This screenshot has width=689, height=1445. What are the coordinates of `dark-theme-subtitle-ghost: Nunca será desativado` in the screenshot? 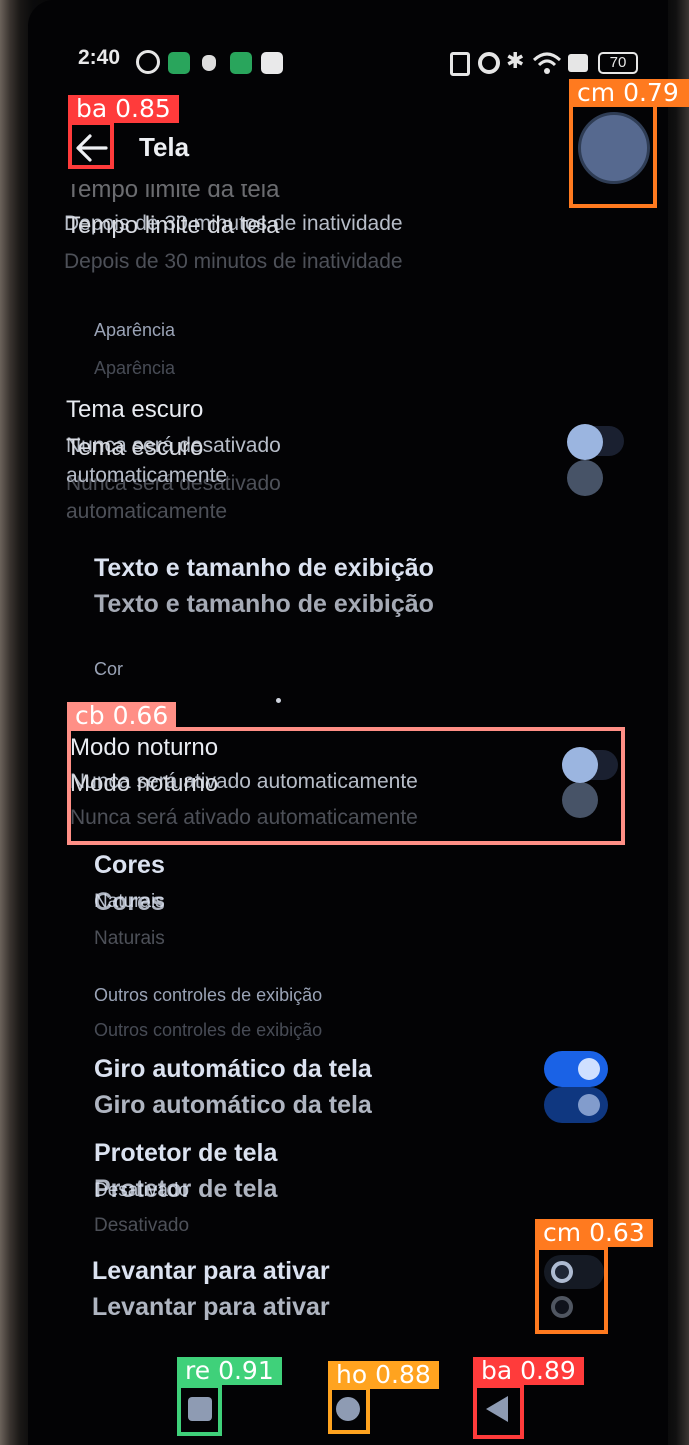 It's located at (173, 483).